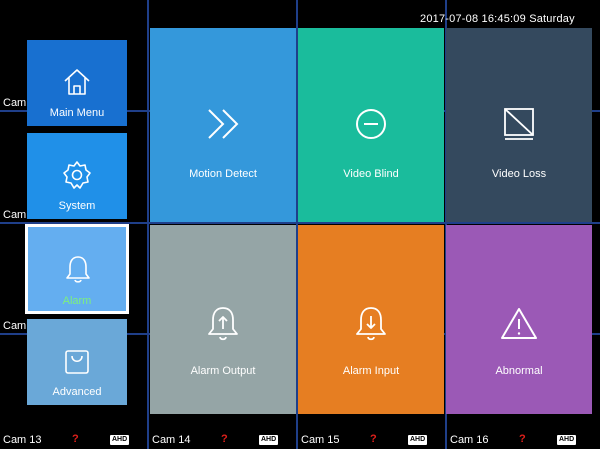  Describe the element at coordinates (77, 392) in the screenshot. I see `sidebar-item-label: Advanced` at that location.